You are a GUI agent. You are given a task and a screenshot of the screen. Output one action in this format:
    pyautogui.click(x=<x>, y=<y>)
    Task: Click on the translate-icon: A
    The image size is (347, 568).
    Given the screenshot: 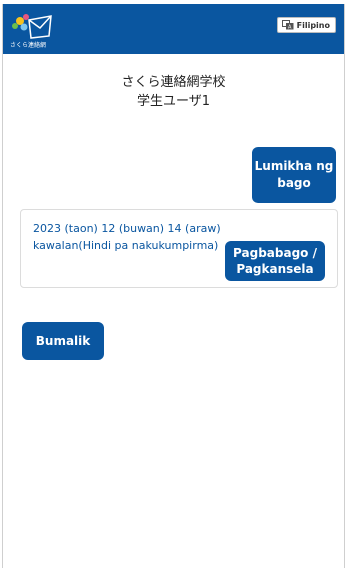 What is the action you would take?
    pyautogui.click(x=287, y=25)
    